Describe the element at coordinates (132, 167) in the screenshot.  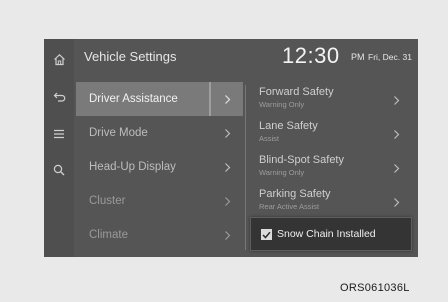
I see `menu-item-label: Head-Up Display` at that location.